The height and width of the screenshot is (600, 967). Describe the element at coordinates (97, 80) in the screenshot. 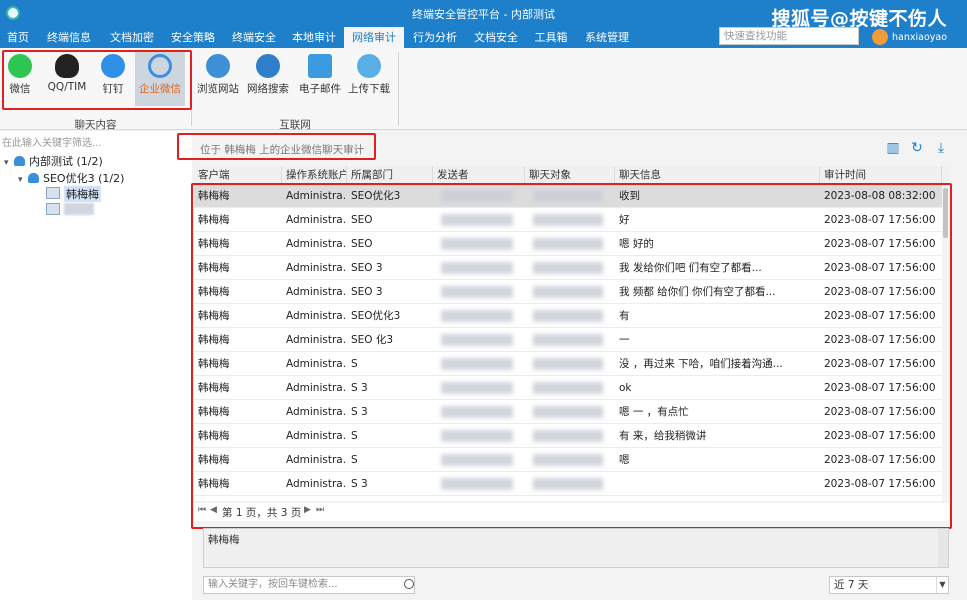

I see `highlight-chat-buttons` at that location.